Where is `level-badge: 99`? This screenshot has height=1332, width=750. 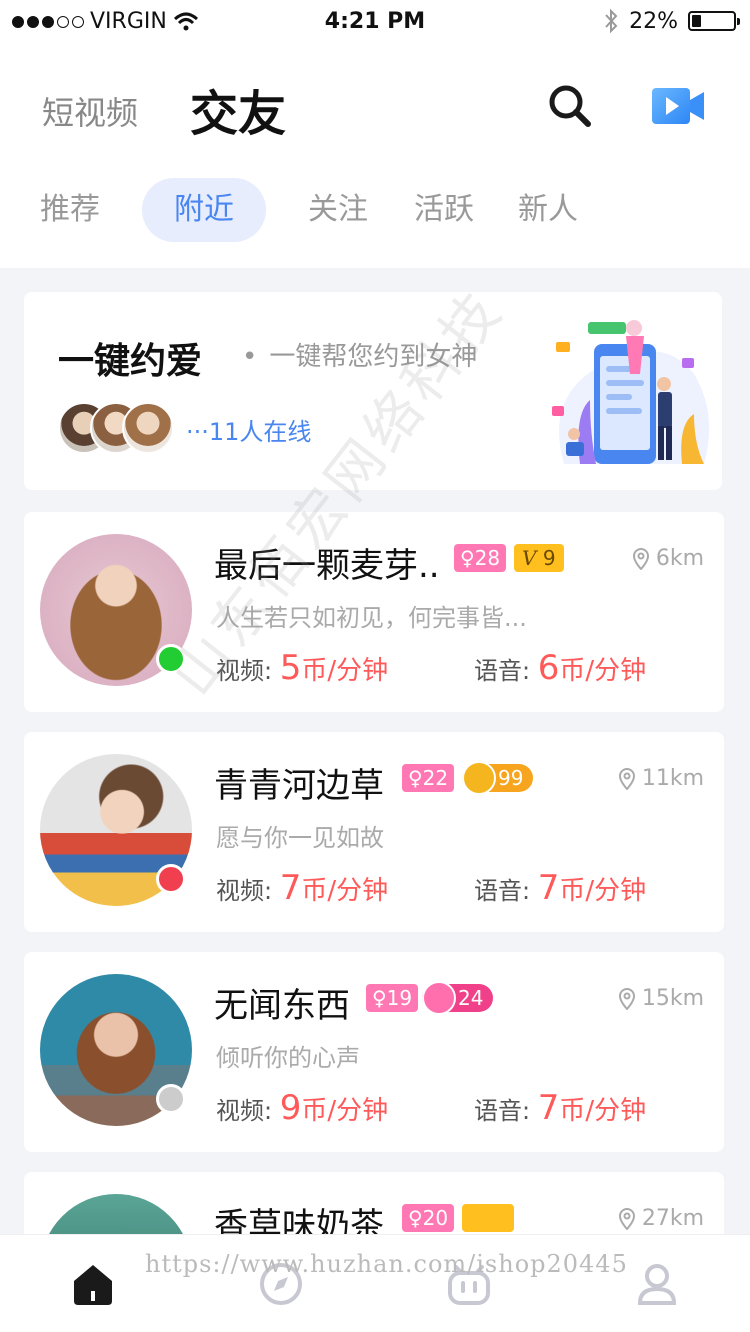 level-badge: 99 is located at coordinates (498, 778).